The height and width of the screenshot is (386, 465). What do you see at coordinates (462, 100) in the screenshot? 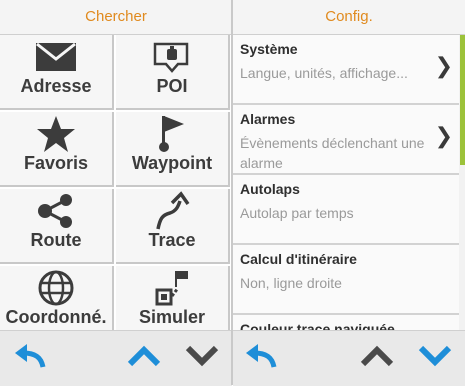
I see `scrollbar` at bounding box center [462, 100].